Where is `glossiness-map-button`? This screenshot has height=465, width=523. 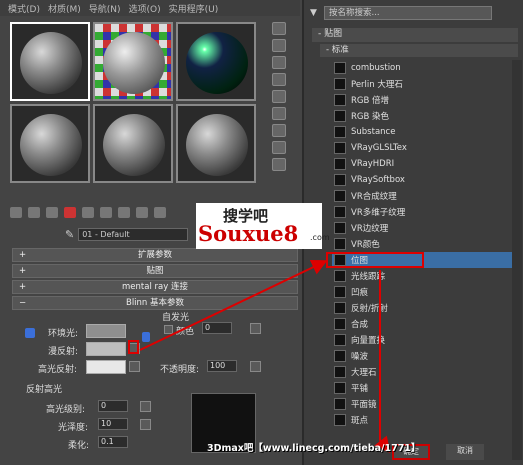 glossiness-map-button is located at coordinates (145, 424).